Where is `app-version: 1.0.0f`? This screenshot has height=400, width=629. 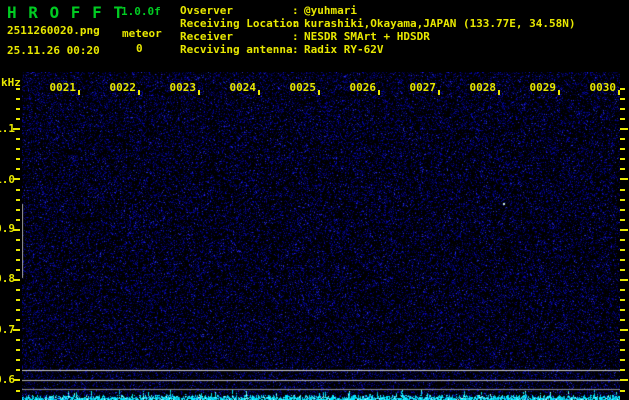 app-version: 1.0.0f is located at coordinates (141, 11).